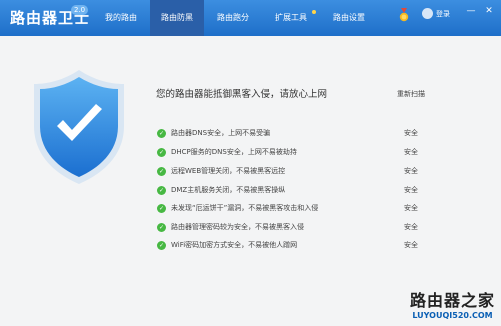  Describe the element at coordinates (228, 171) in the screenshot. I see `item-text: 远程WEB管理关闭，不易被黑客远控` at that location.